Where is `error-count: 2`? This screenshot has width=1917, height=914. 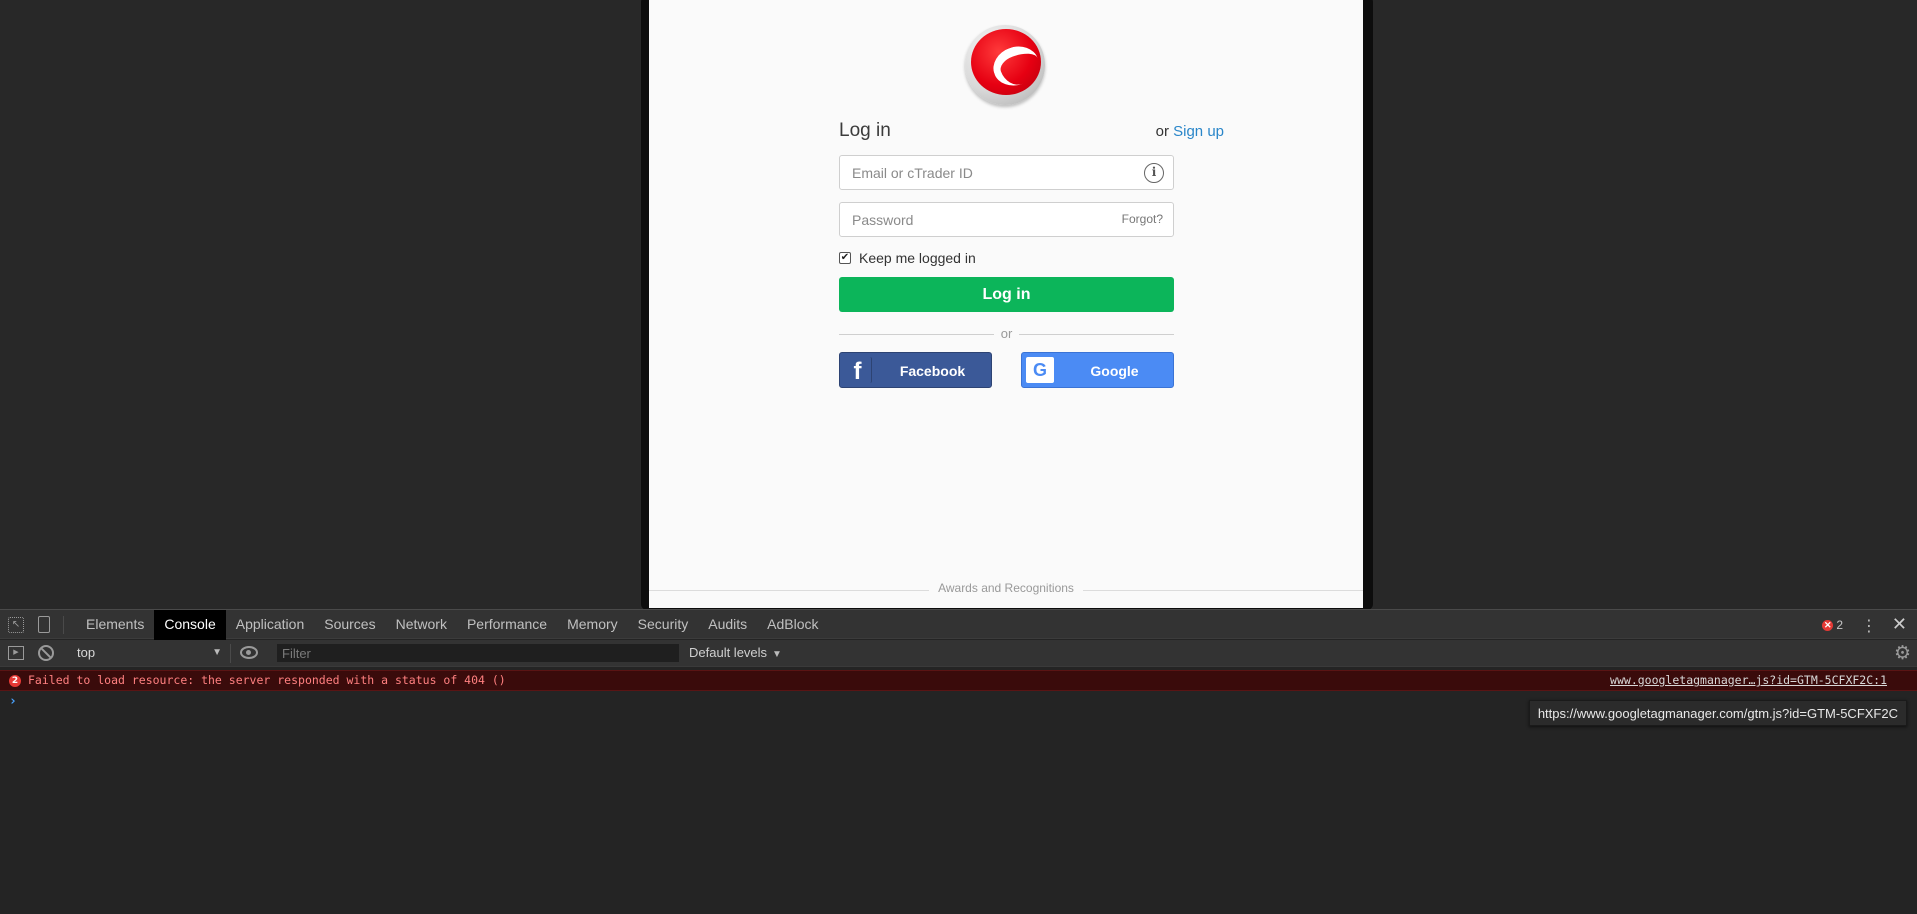 error-count: 2 is located at coordinates (1839, 625).